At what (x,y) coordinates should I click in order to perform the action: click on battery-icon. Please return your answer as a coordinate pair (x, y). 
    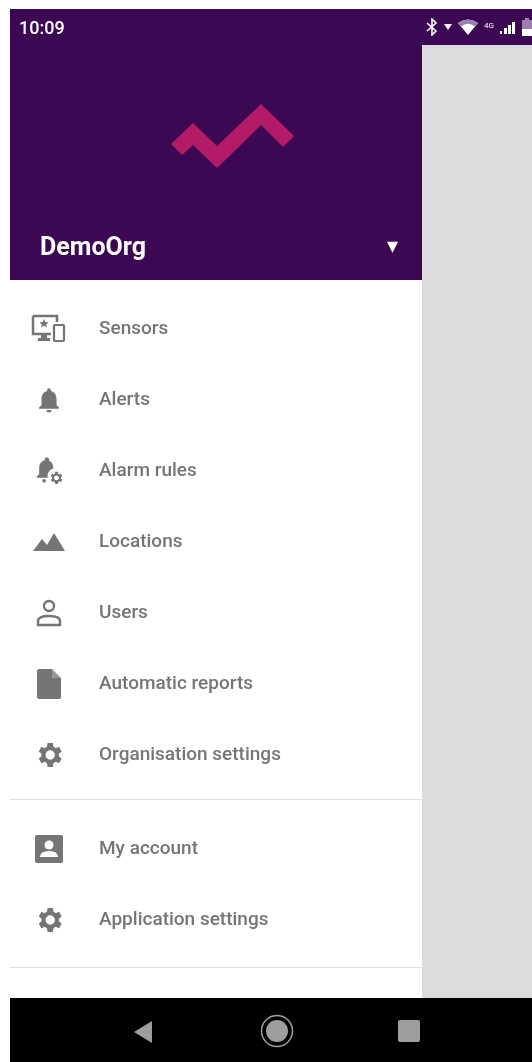
    Looking at the image, I should click on (527, 27).